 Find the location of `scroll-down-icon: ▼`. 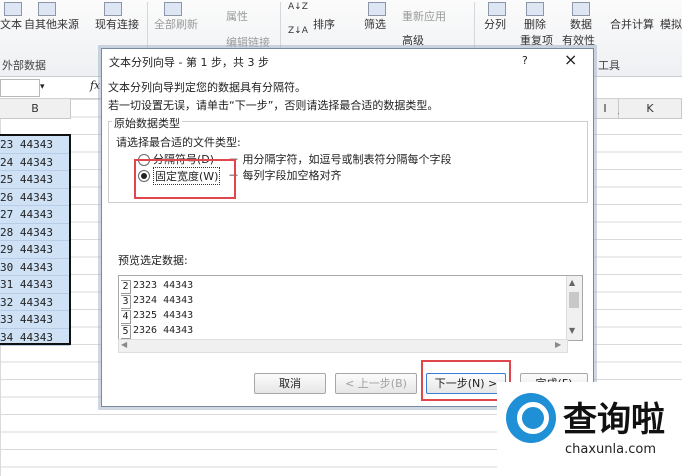

scroll-down-icon: ▼ is located at coordinates (572, 330).